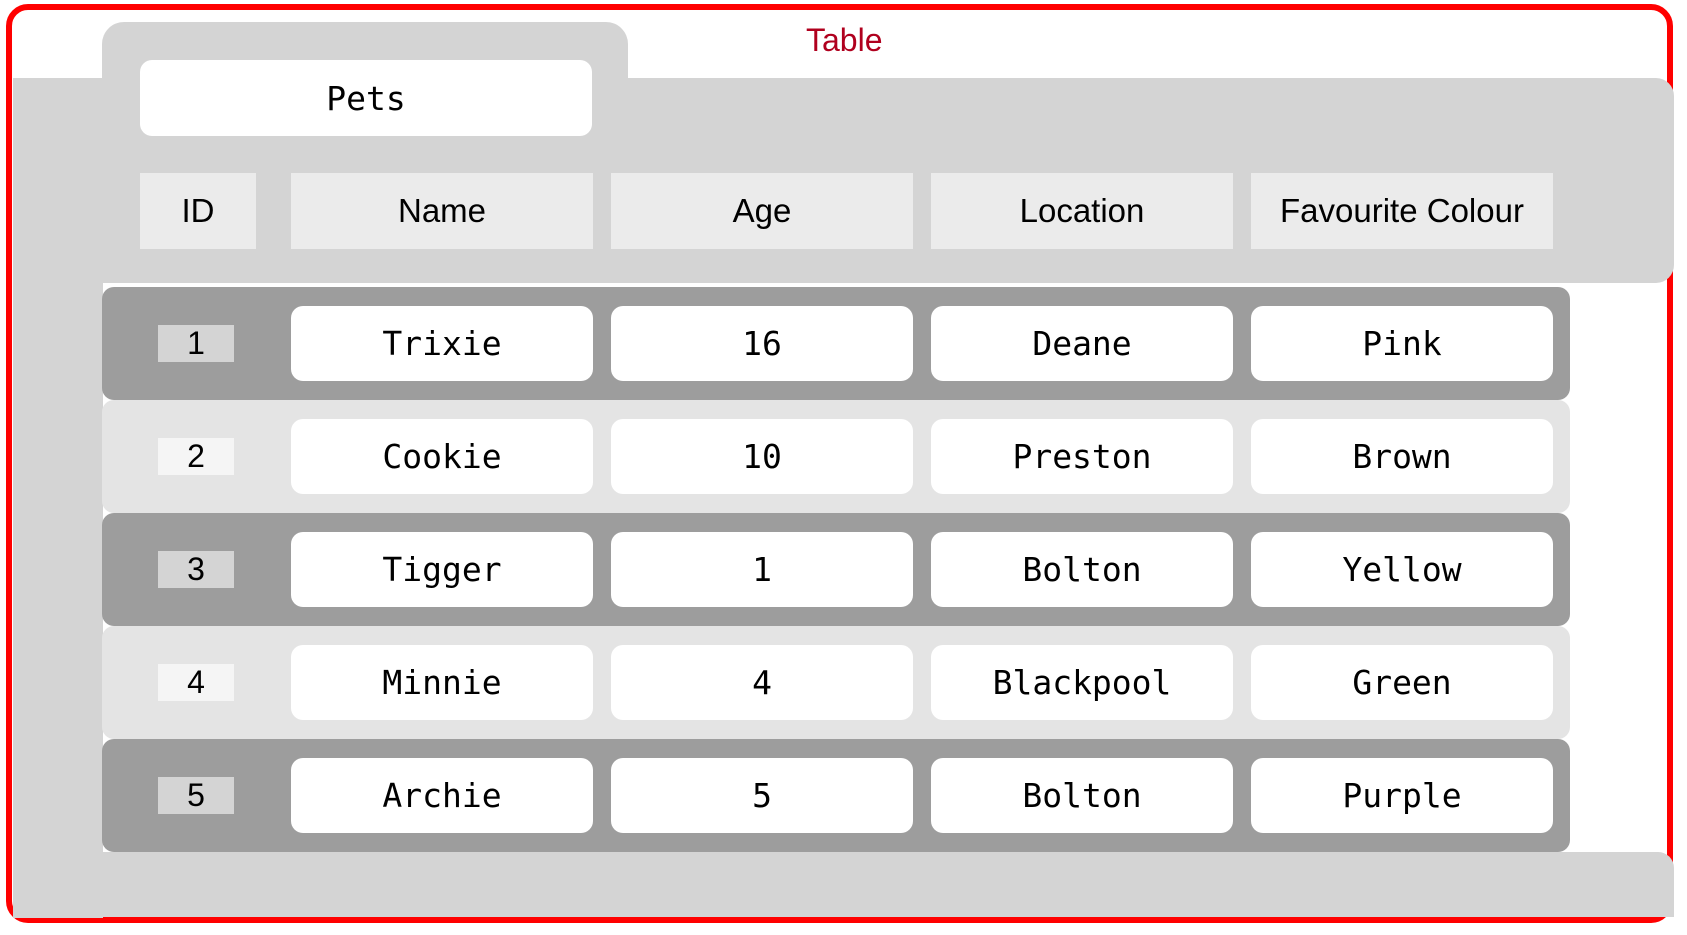 The width and height of the screenshot is (1687, 935). I want to click on cell-name: Cookie, so click(442, 456).